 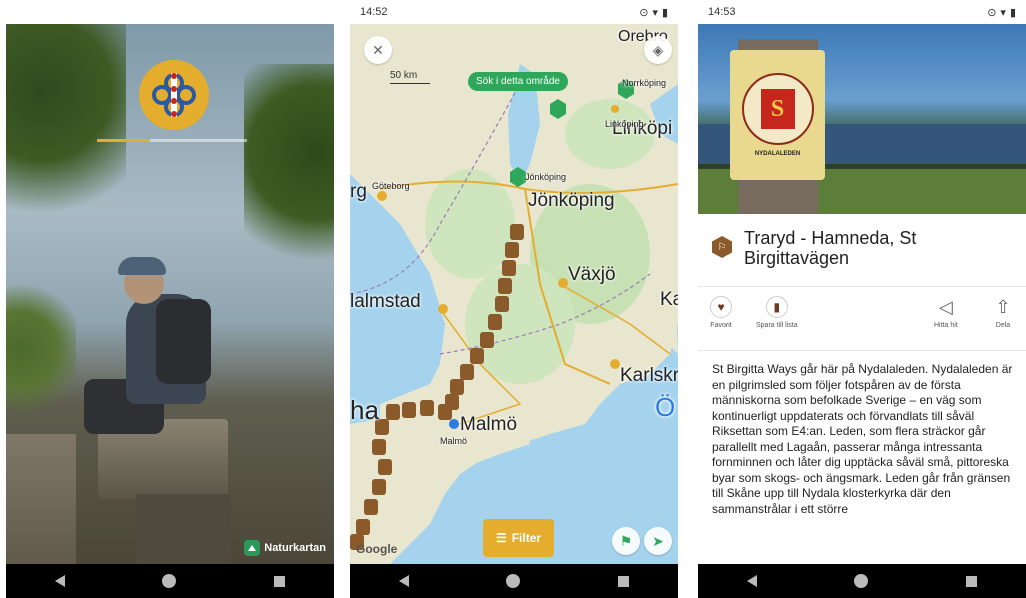 I want to click on navigation-icon: ➤, so click(x=658, y=540).